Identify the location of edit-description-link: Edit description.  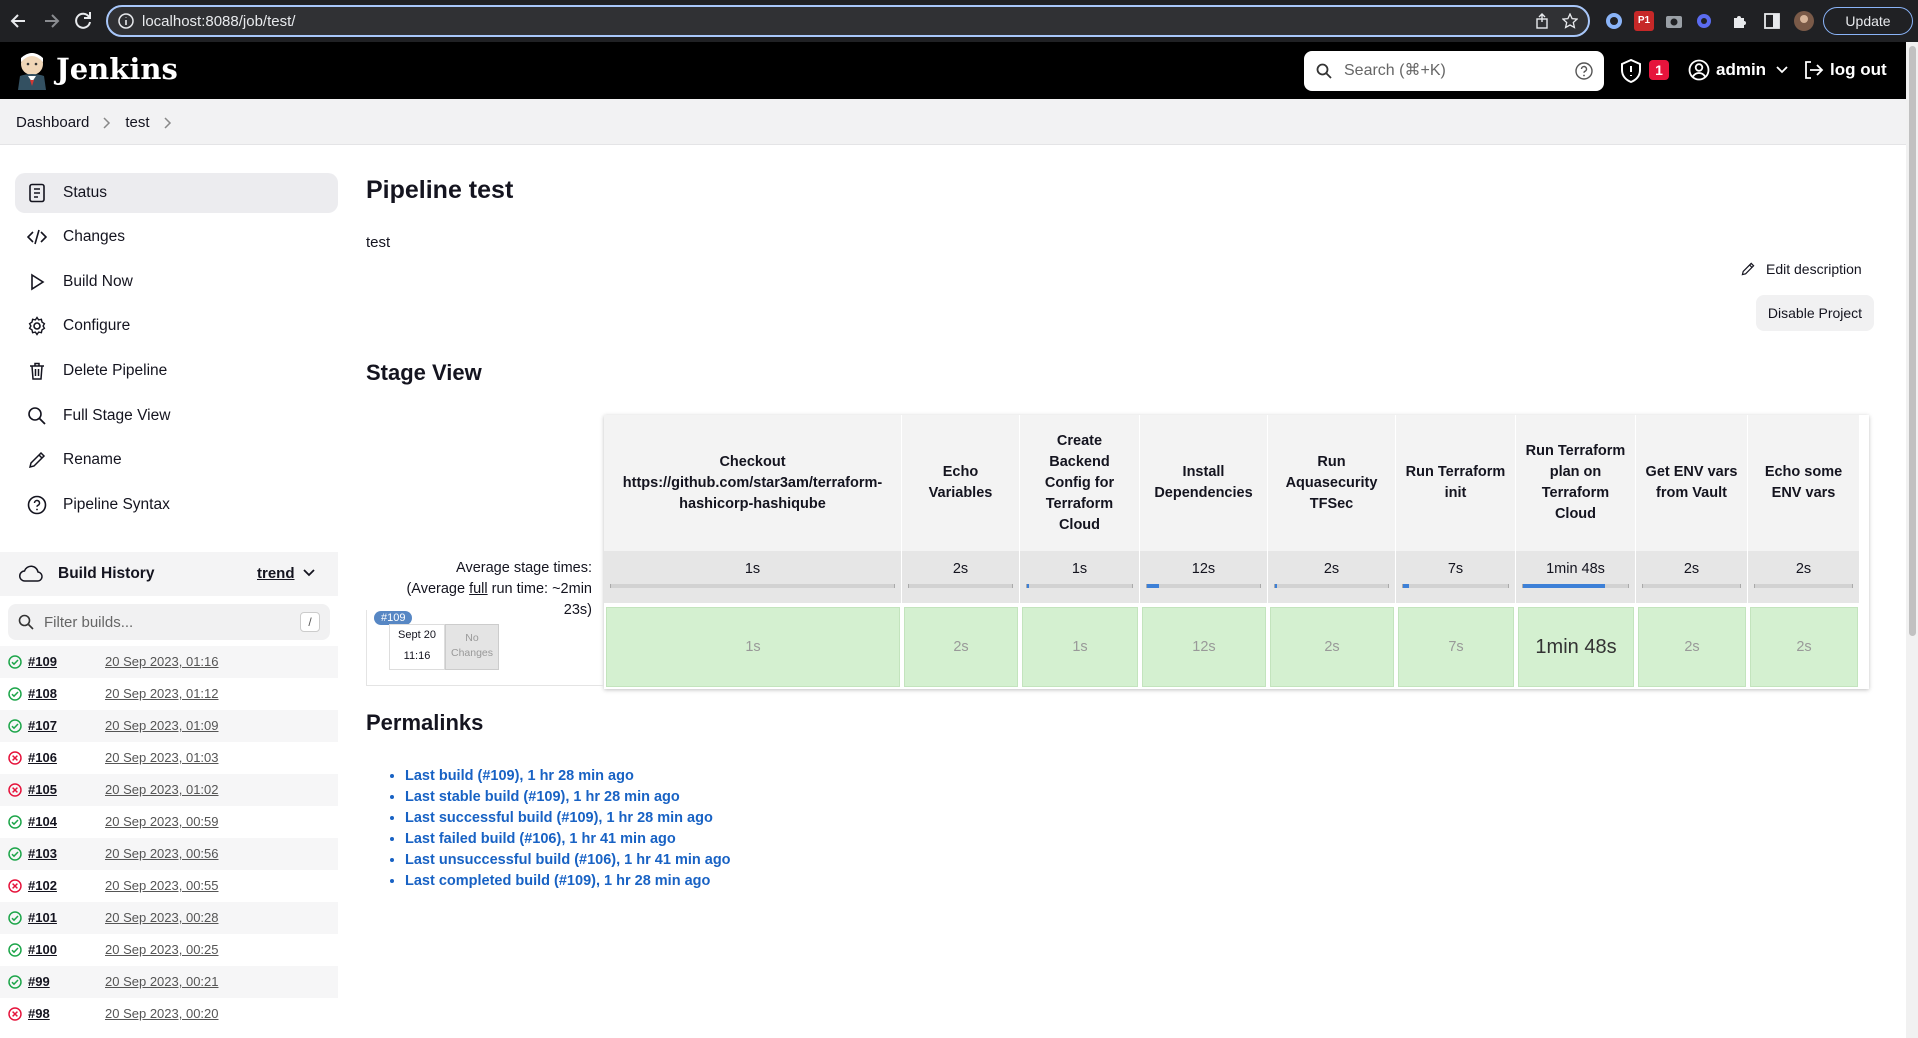
(1801, 269).